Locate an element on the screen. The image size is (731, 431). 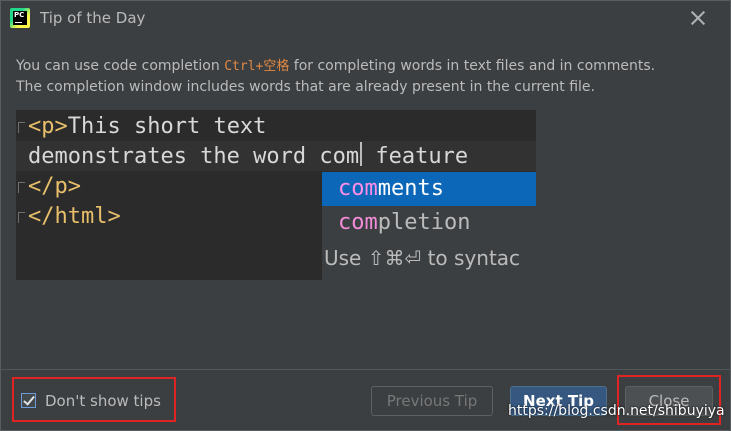
code-line: demonstrates the word com feature is located at coordinates (248, 157).